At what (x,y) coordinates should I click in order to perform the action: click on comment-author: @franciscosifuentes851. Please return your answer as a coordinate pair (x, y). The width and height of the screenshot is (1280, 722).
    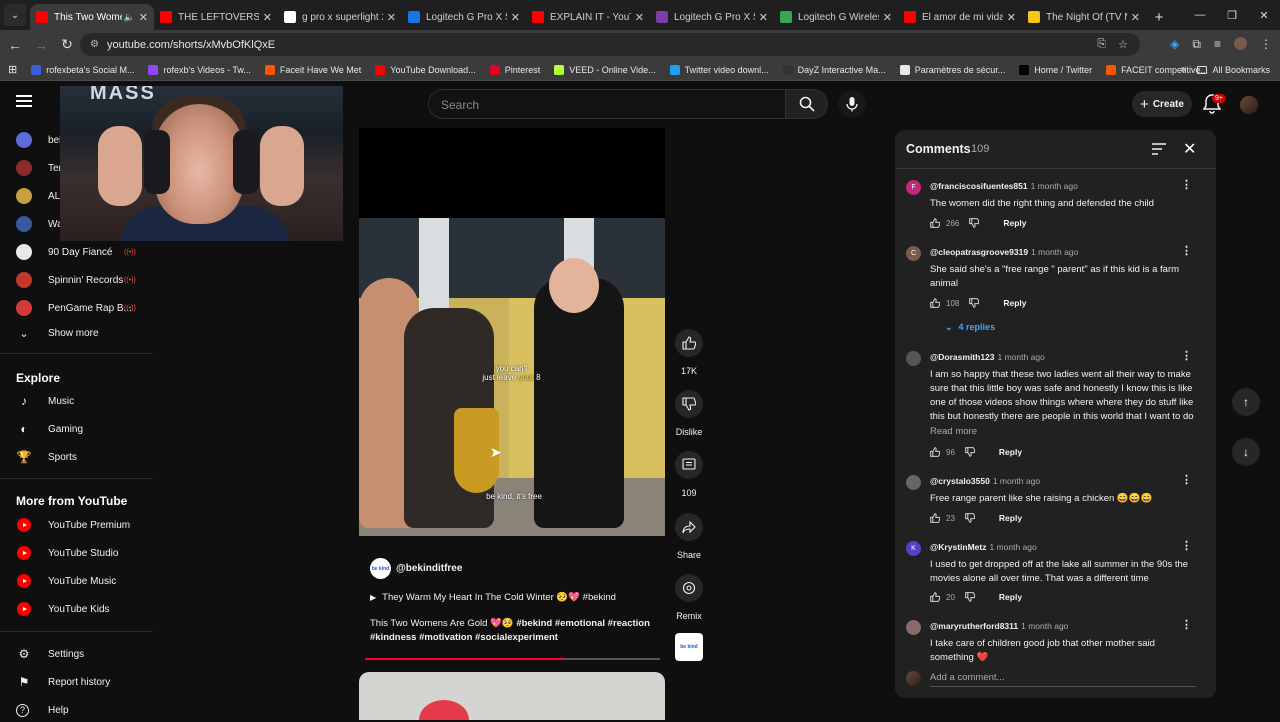
    Looking at the image, I should click on (979, 186).